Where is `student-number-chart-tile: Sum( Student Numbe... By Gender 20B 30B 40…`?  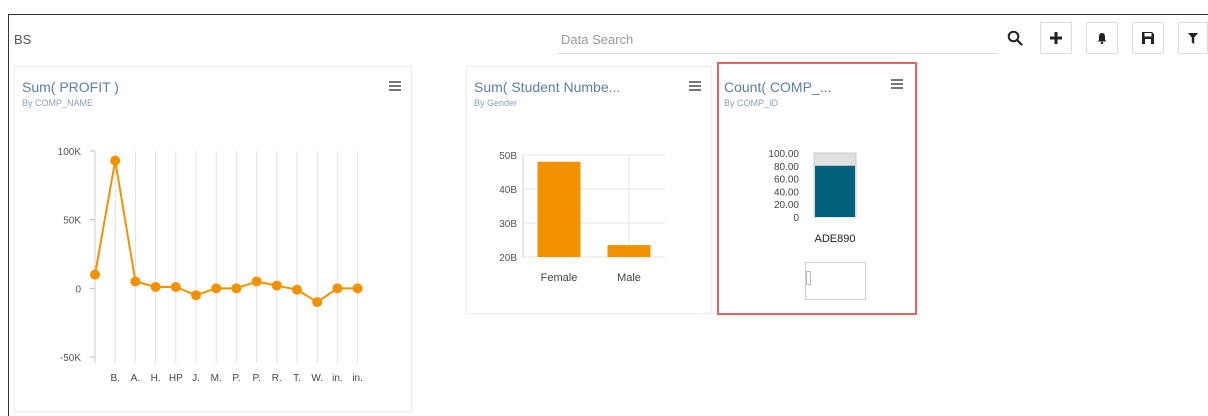
student-number-chart-tile: Sum( Student Numbe... By Gender 20B 30B 40… is located at coordinates (589, 190).